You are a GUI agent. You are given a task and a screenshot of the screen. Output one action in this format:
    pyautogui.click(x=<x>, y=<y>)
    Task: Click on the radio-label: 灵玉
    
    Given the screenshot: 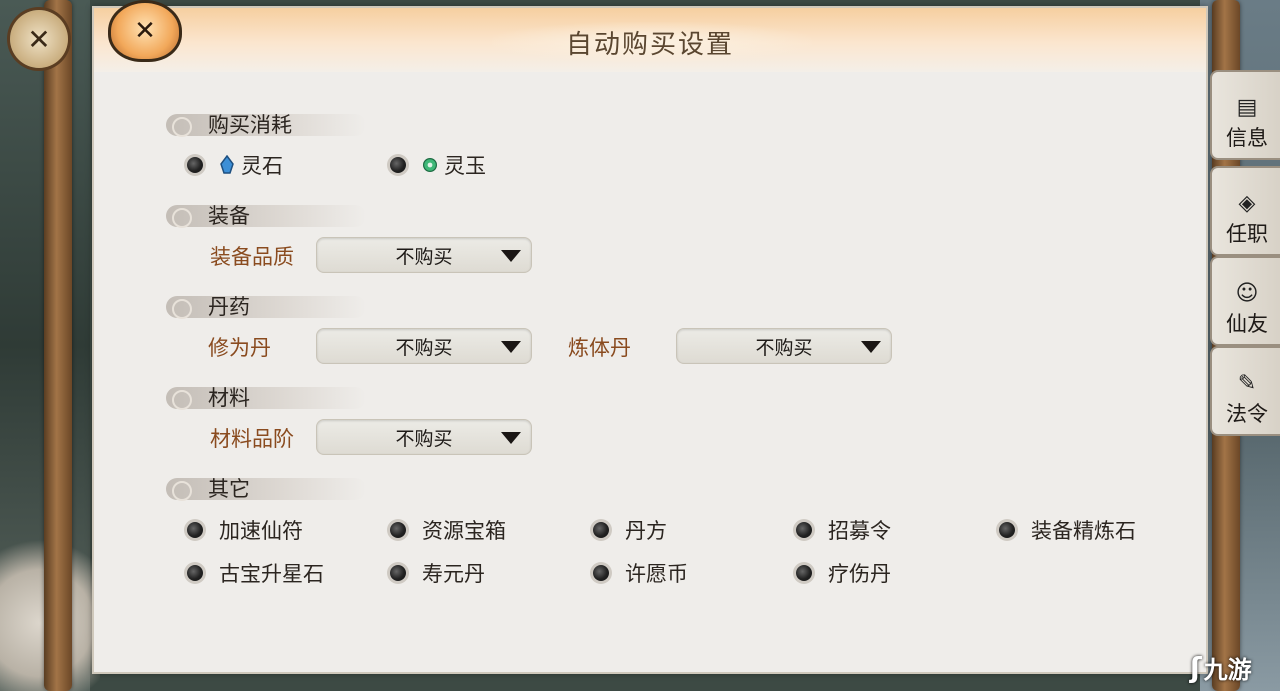 What is the action you would take?
    pyautogui.click(x=465, y=166)
    